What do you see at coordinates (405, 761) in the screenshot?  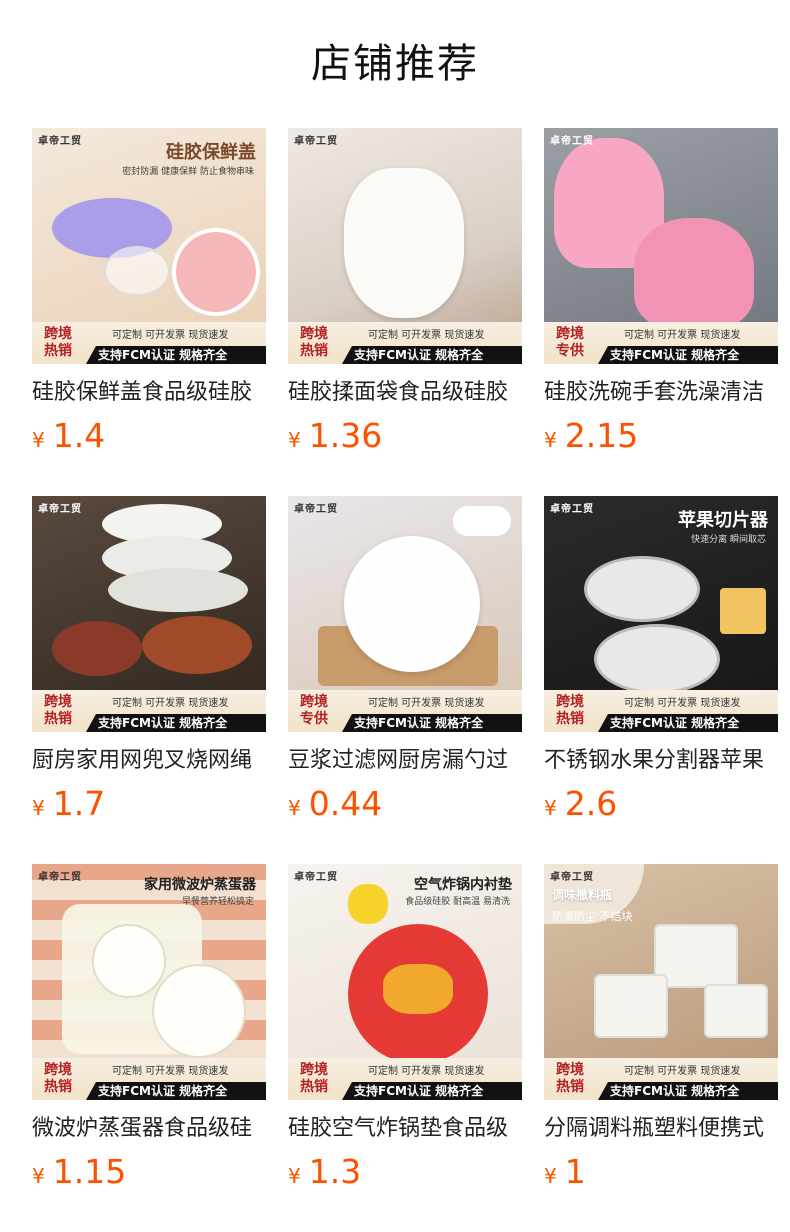 I see `product-title: 豆浆过滤网厨房漏勺过` at bounding box center [405, 761].